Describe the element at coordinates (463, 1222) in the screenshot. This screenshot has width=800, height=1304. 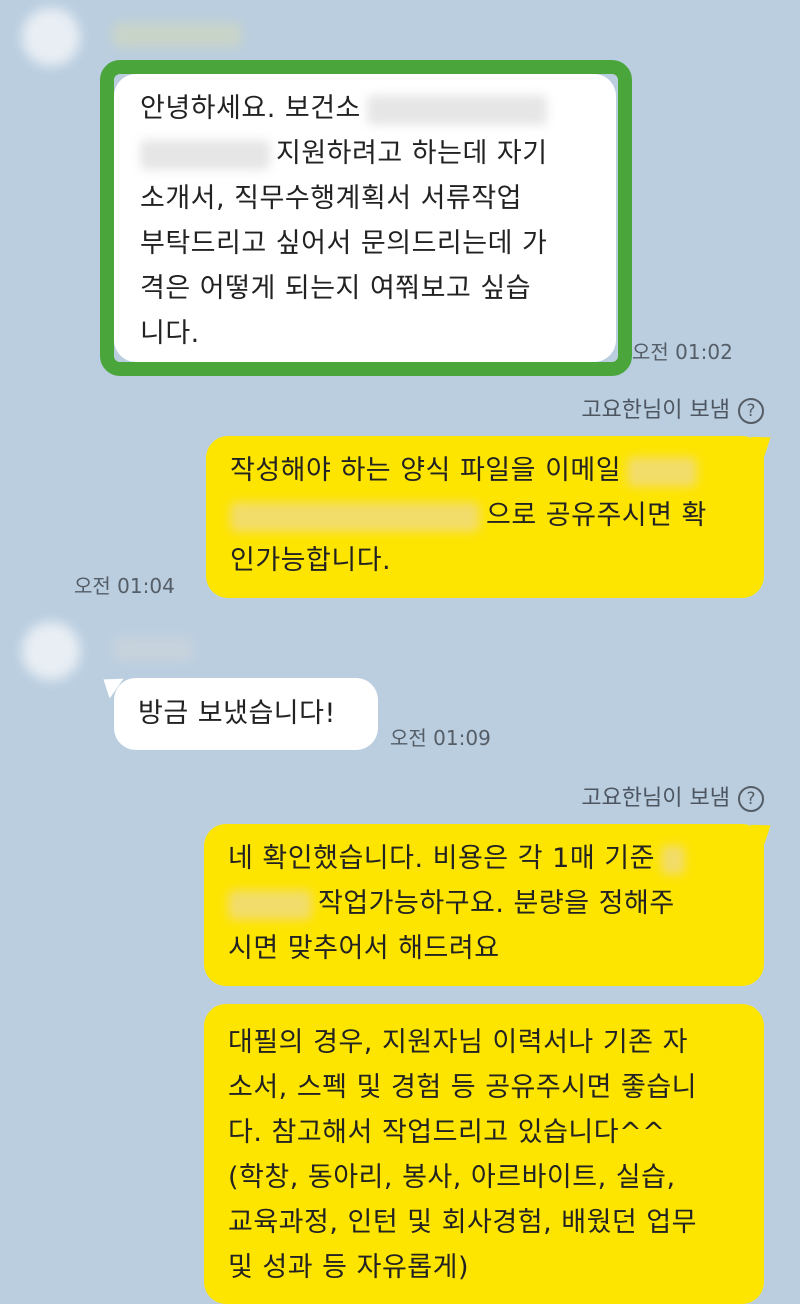
I see `message-line: 교육과정, 인턴 및 회사경험, 배웠던 업무` at that location.